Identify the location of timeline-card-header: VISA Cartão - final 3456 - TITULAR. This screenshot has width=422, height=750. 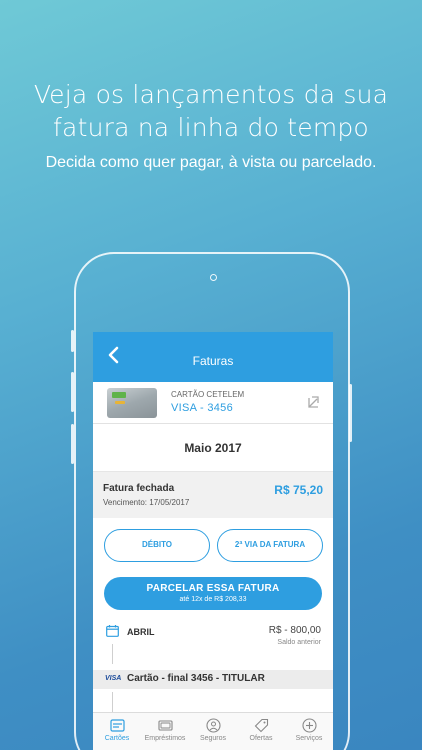
(213, 679).